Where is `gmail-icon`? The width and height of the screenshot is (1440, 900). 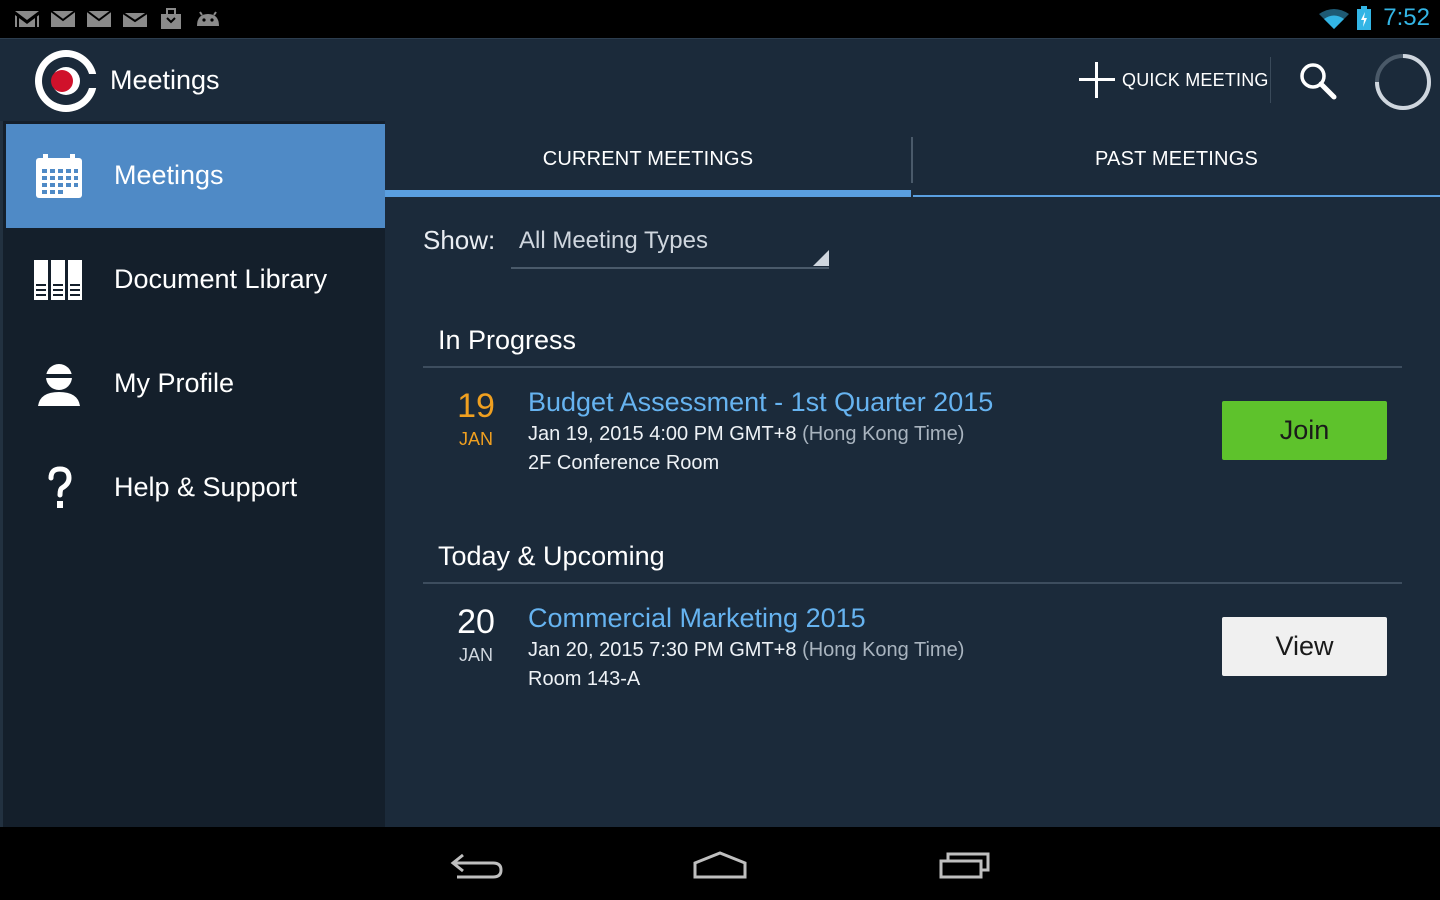 gmail-icon is located at coordinates (27, 19).